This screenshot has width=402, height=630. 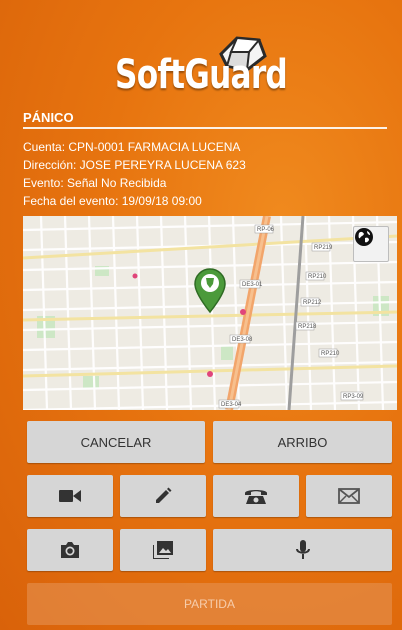 What do you see at coordinates (112, 201) in the screenshot?
I see `event-date-text: Fecha del evento: 19/09/18 09:00` at bounding box center [112, 201].